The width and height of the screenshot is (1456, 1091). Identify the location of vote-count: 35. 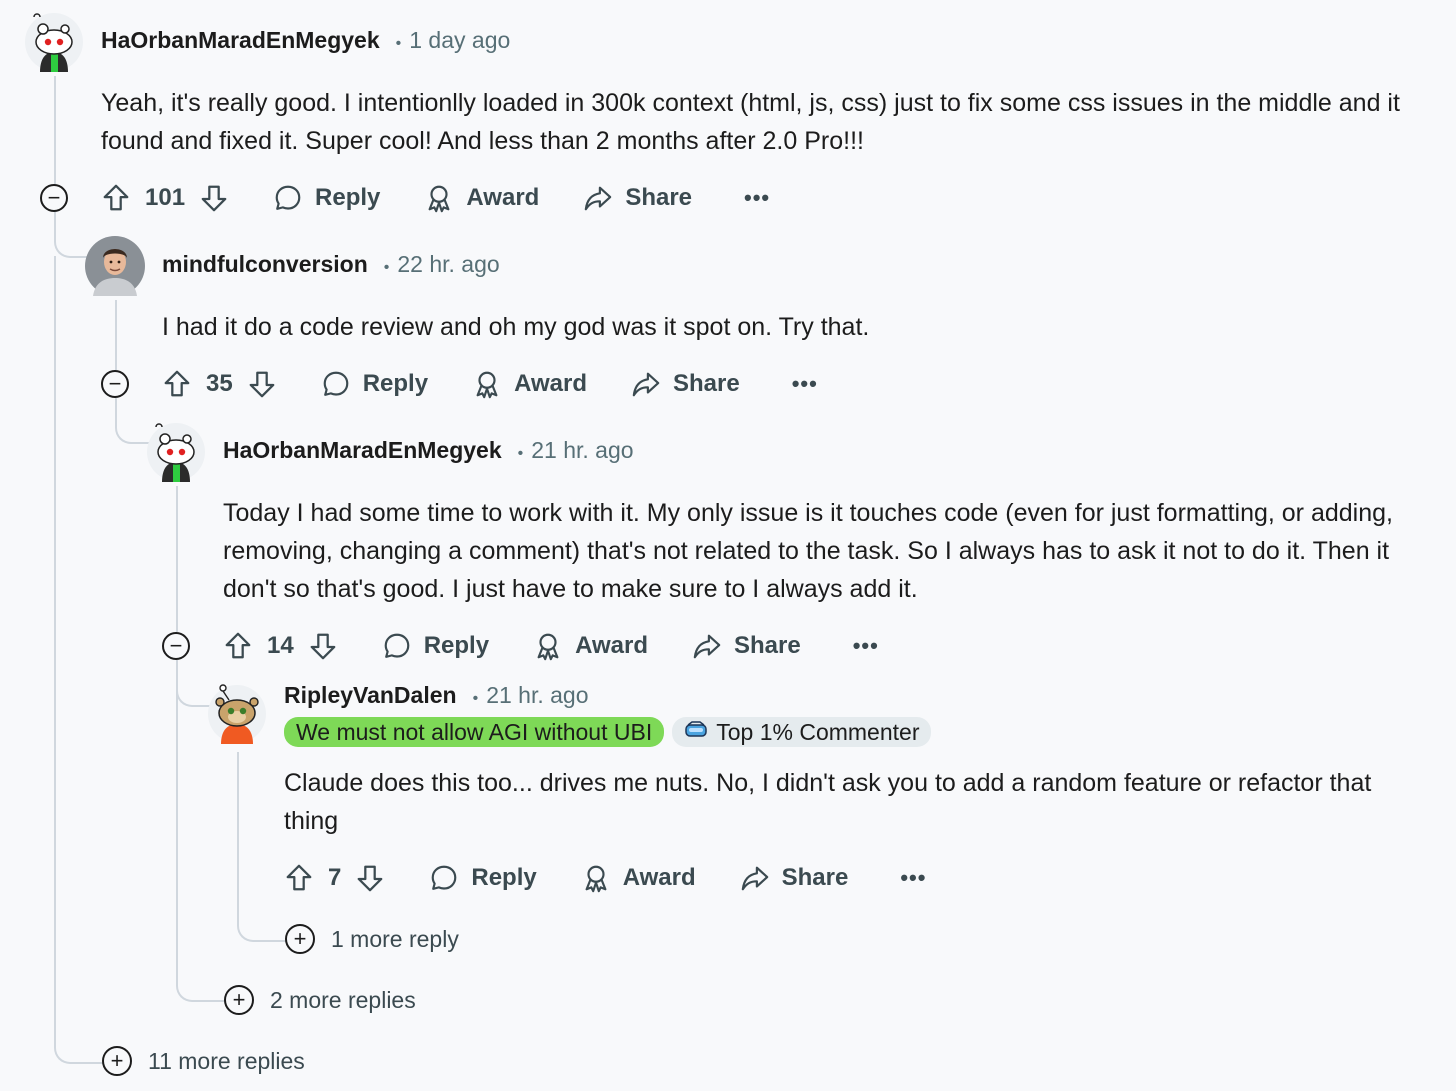
(219, 383).